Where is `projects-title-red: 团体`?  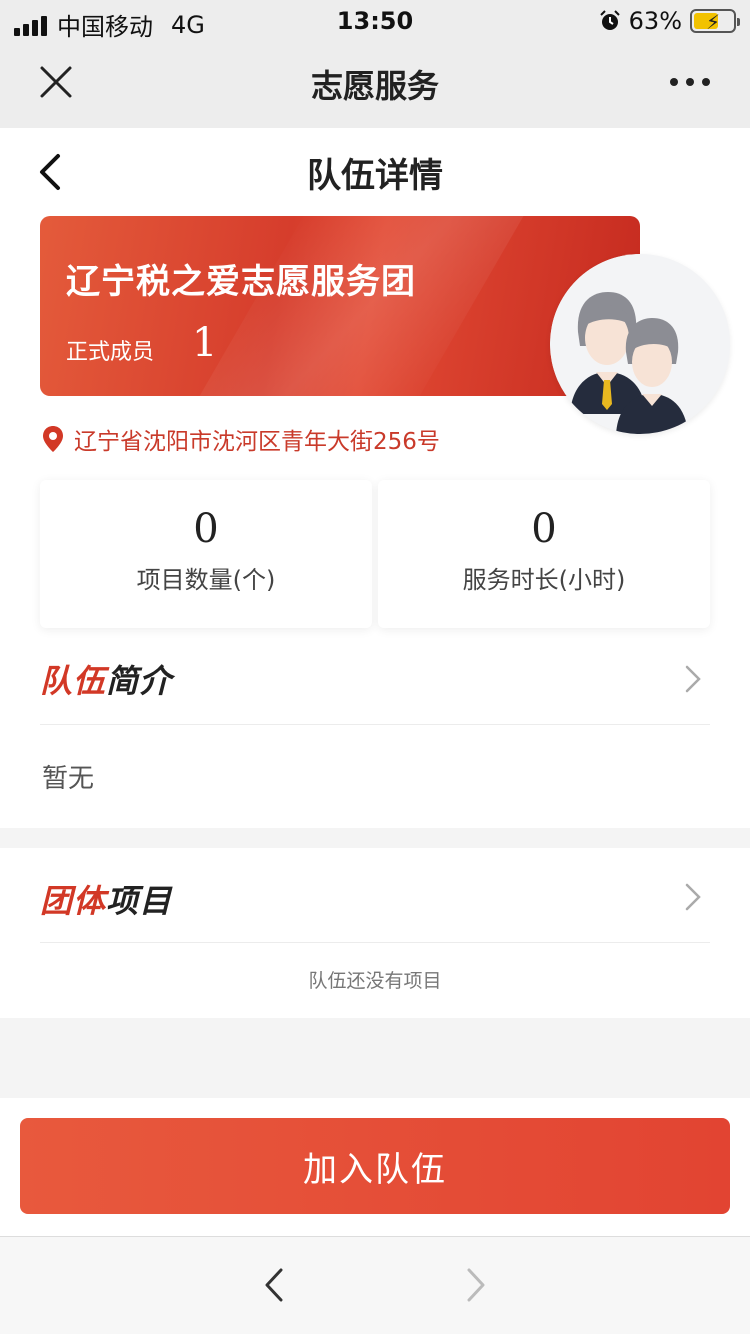 projects-title-red: 团体 is located at coordinates (73, 901).